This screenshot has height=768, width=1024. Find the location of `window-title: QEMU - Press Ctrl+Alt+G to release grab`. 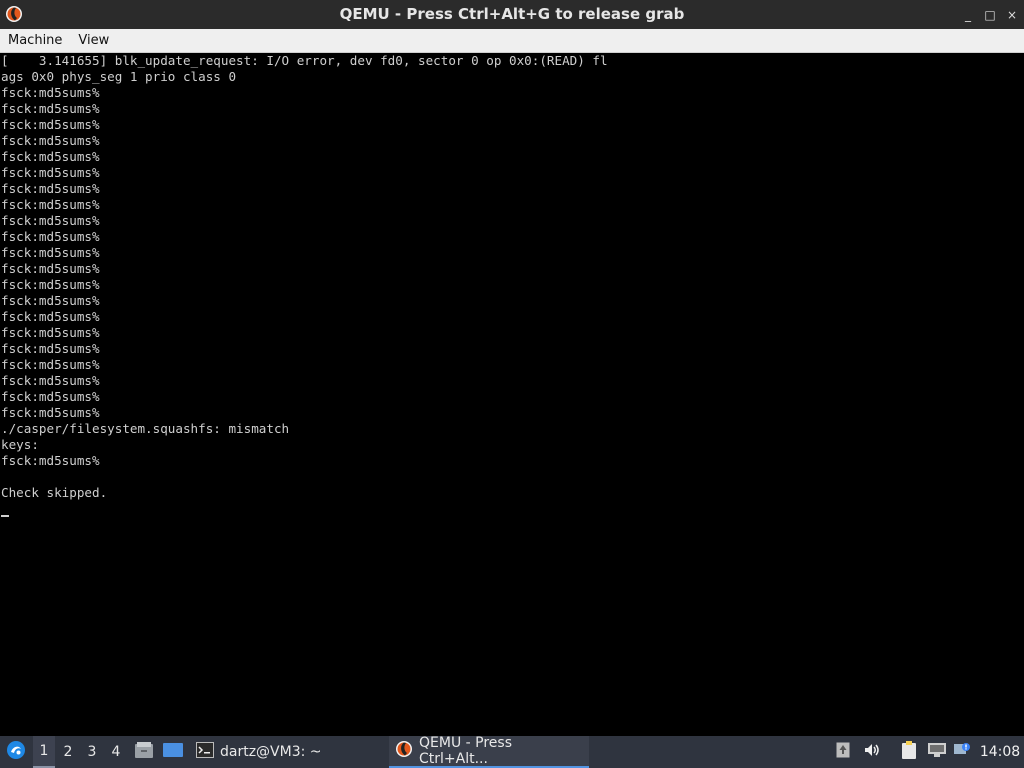

window-title: QEMU - Press Ctrl+Alt+G to release grab is located at coordinates (512, 14).